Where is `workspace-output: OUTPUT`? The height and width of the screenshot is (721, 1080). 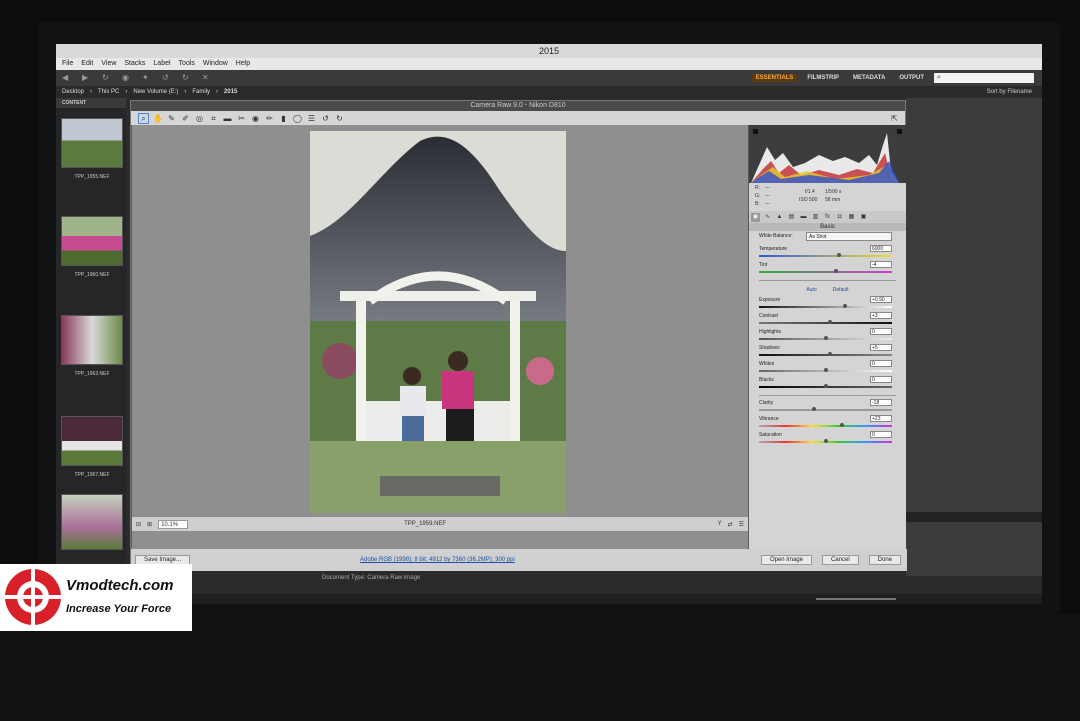
workspace-output: OUTPUT is located at coordinates (911, 78).